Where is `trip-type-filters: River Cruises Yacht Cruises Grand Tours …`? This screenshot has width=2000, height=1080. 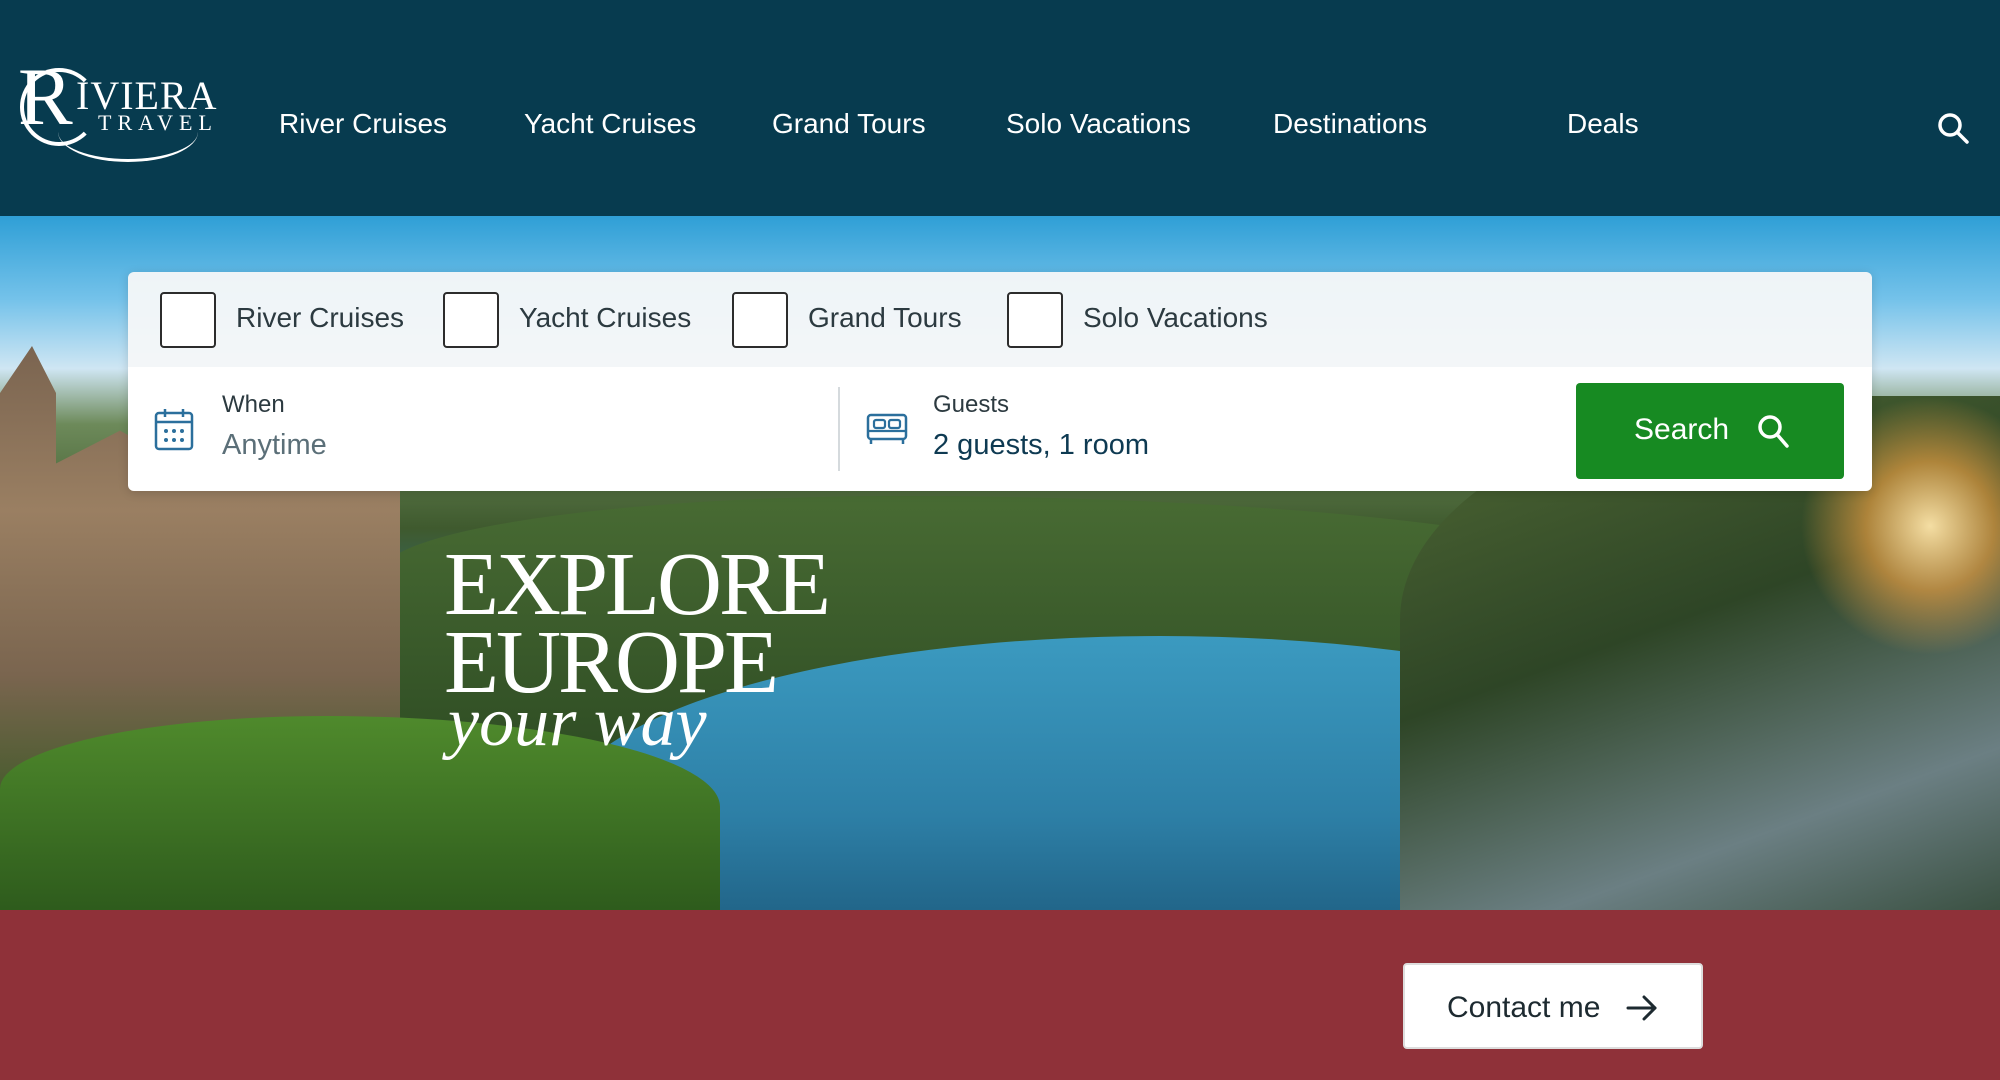 trip-type-filters: River Cruises Yacht Cruises Grand Tours … is located at coordinates (1000, 319).